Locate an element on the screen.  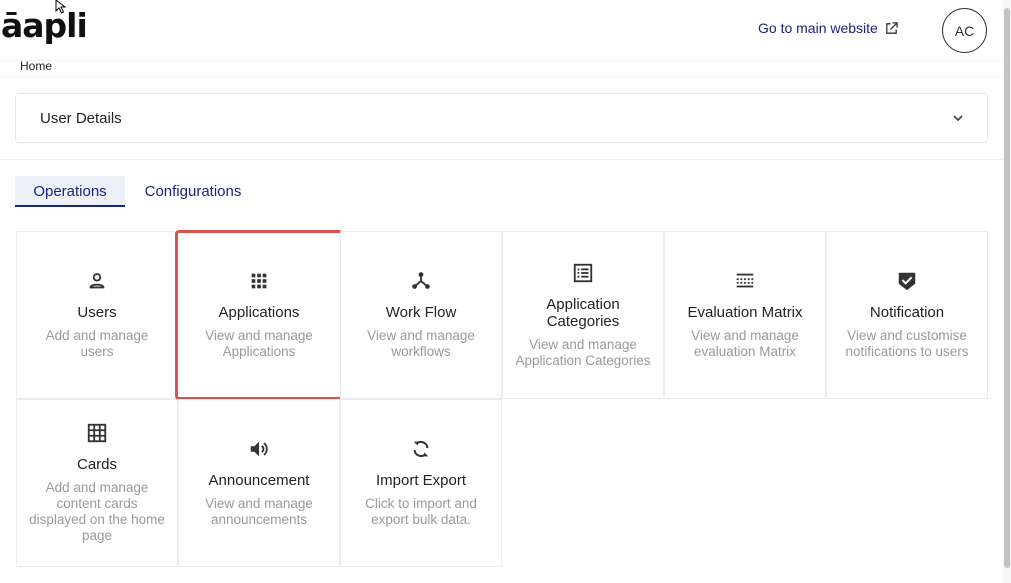
card-users: Users Add and manage users is located at coordinates (97, 315).